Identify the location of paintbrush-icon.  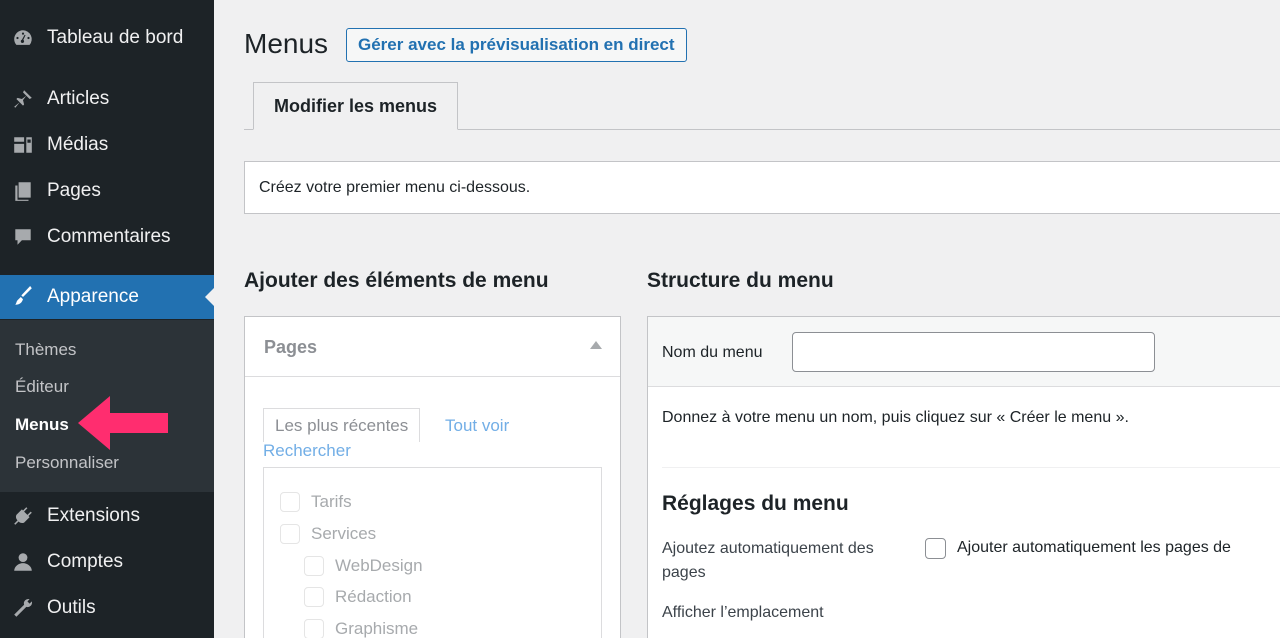
(23, 297).